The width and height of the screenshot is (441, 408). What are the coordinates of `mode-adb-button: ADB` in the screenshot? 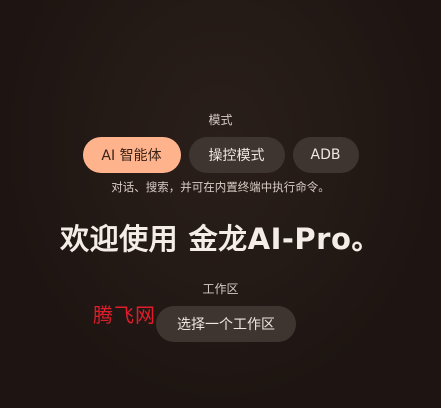 It's located at (325, 155).